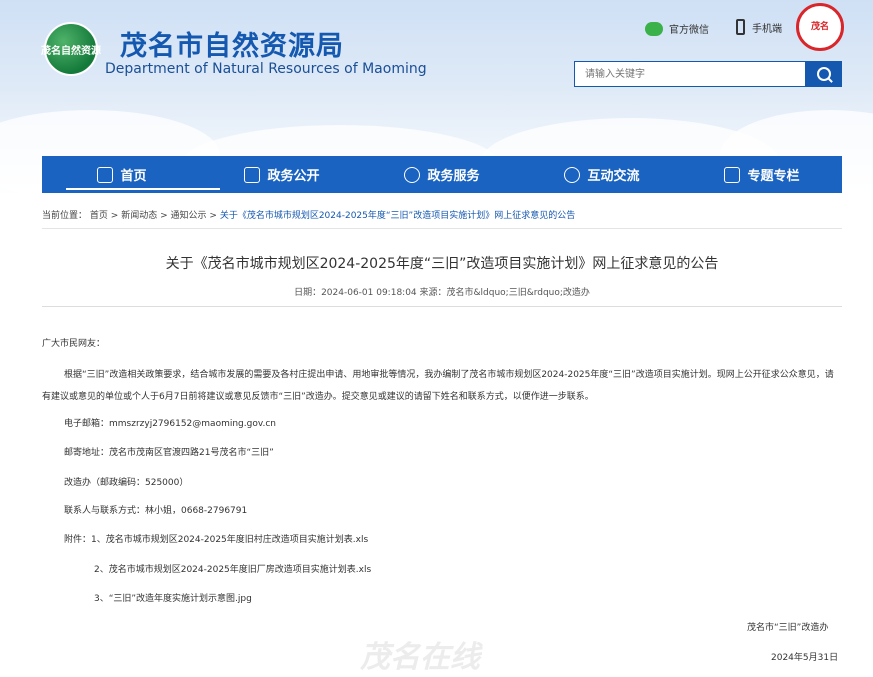 This screenshot has height=677, width=873. I want to click on search-icon, so click(824, 74).